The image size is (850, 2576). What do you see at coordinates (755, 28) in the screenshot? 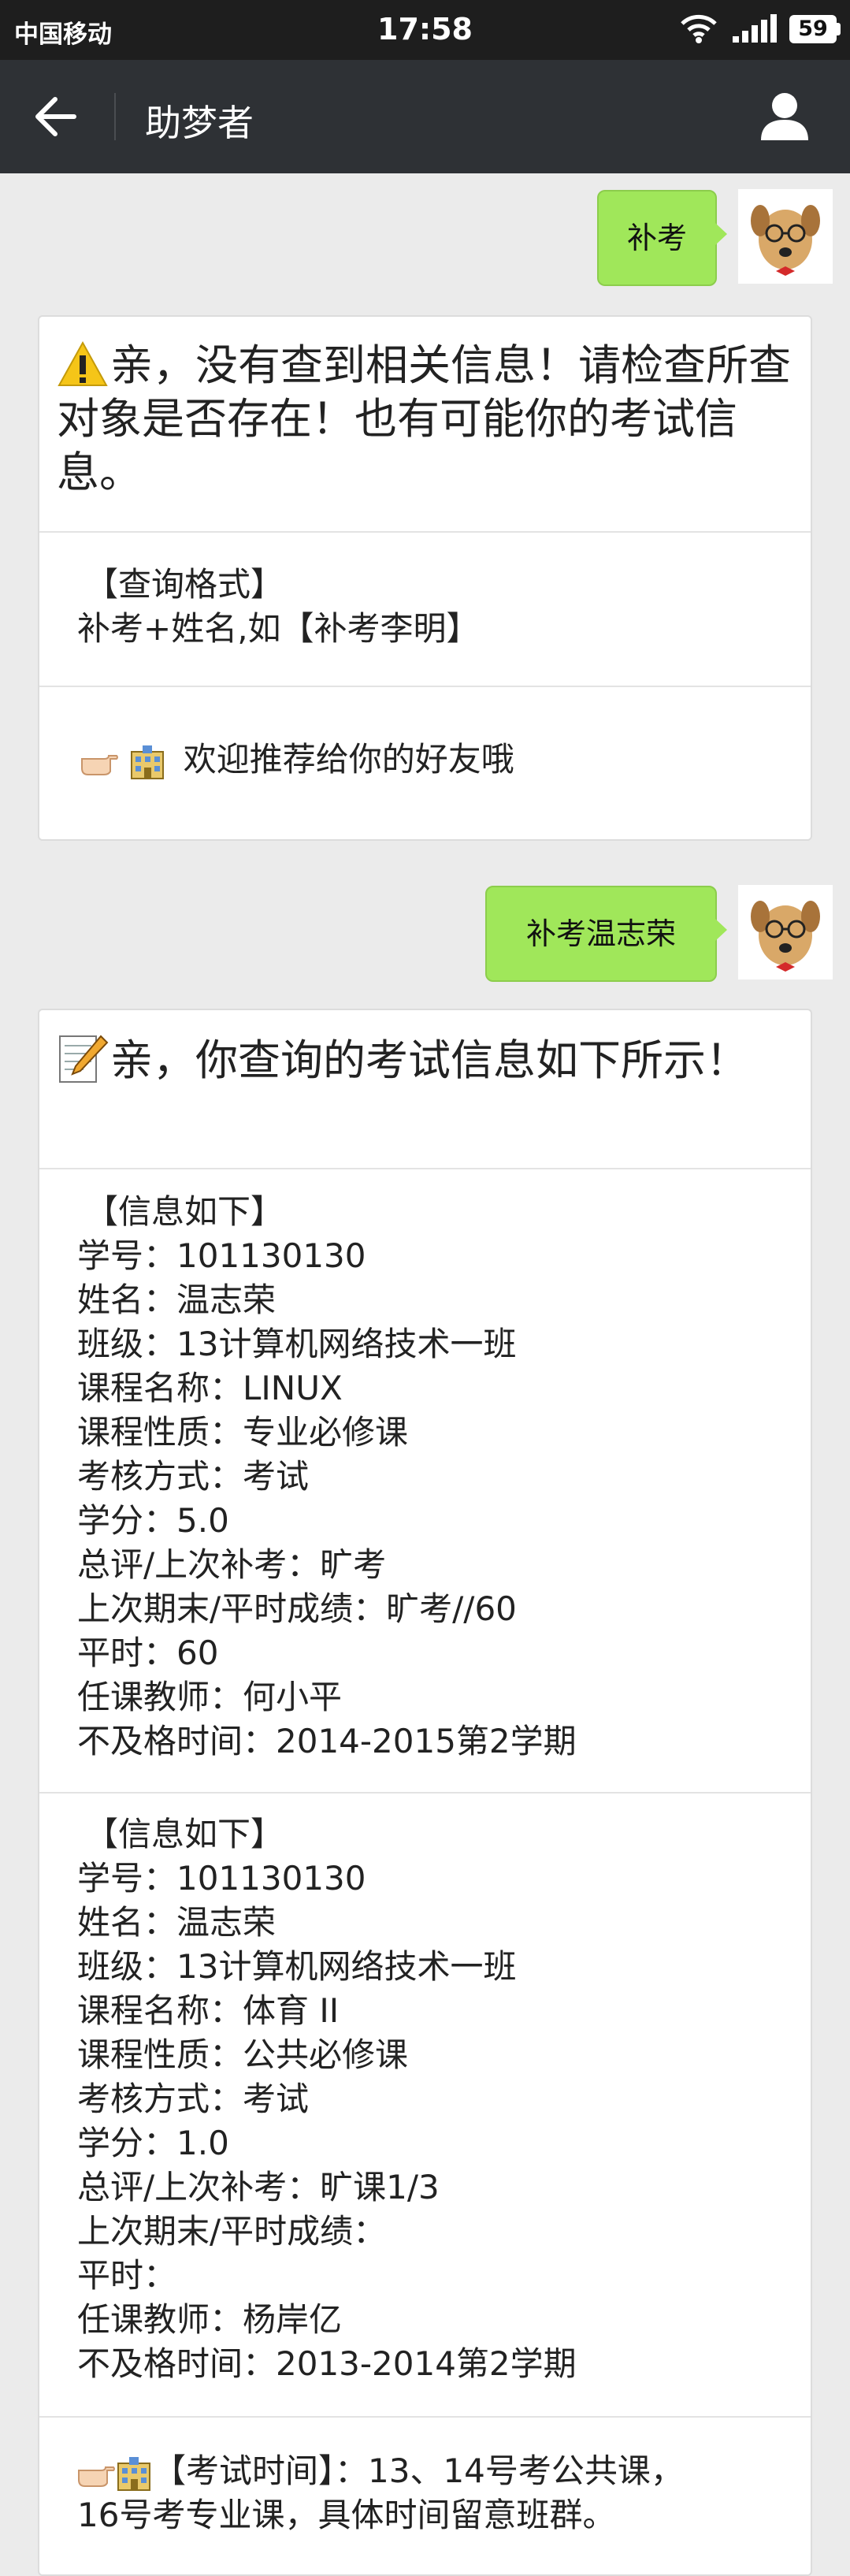
I see `signal-strength-icon` at bounding box center [755, 28].